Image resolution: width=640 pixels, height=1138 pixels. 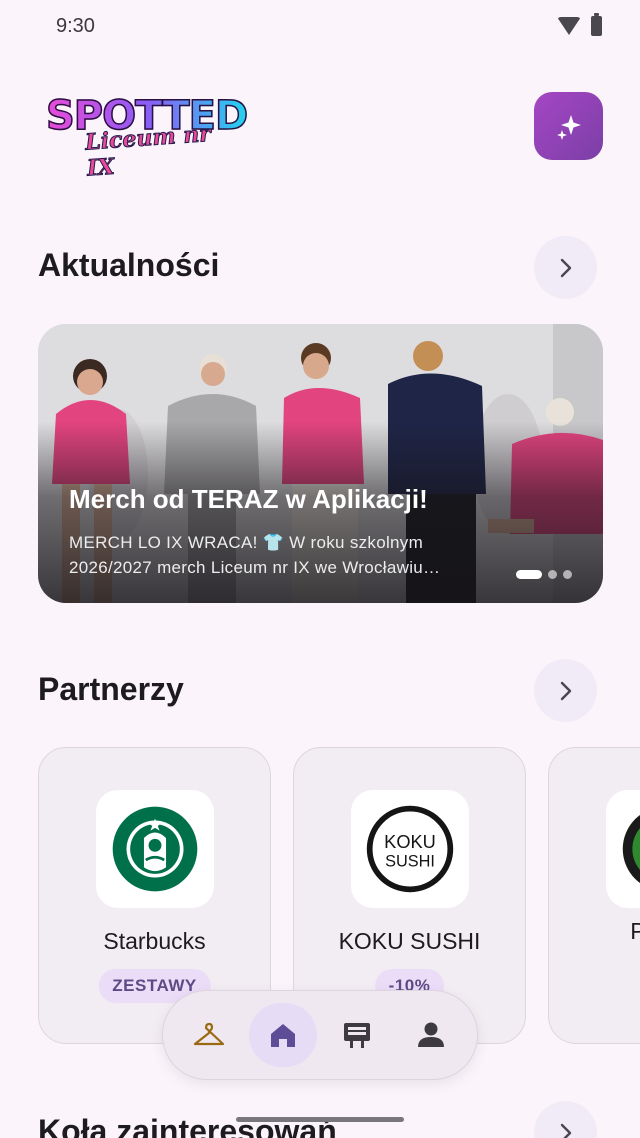 I want to click on partner-name: Starbucks, so click(x=154, y=941).